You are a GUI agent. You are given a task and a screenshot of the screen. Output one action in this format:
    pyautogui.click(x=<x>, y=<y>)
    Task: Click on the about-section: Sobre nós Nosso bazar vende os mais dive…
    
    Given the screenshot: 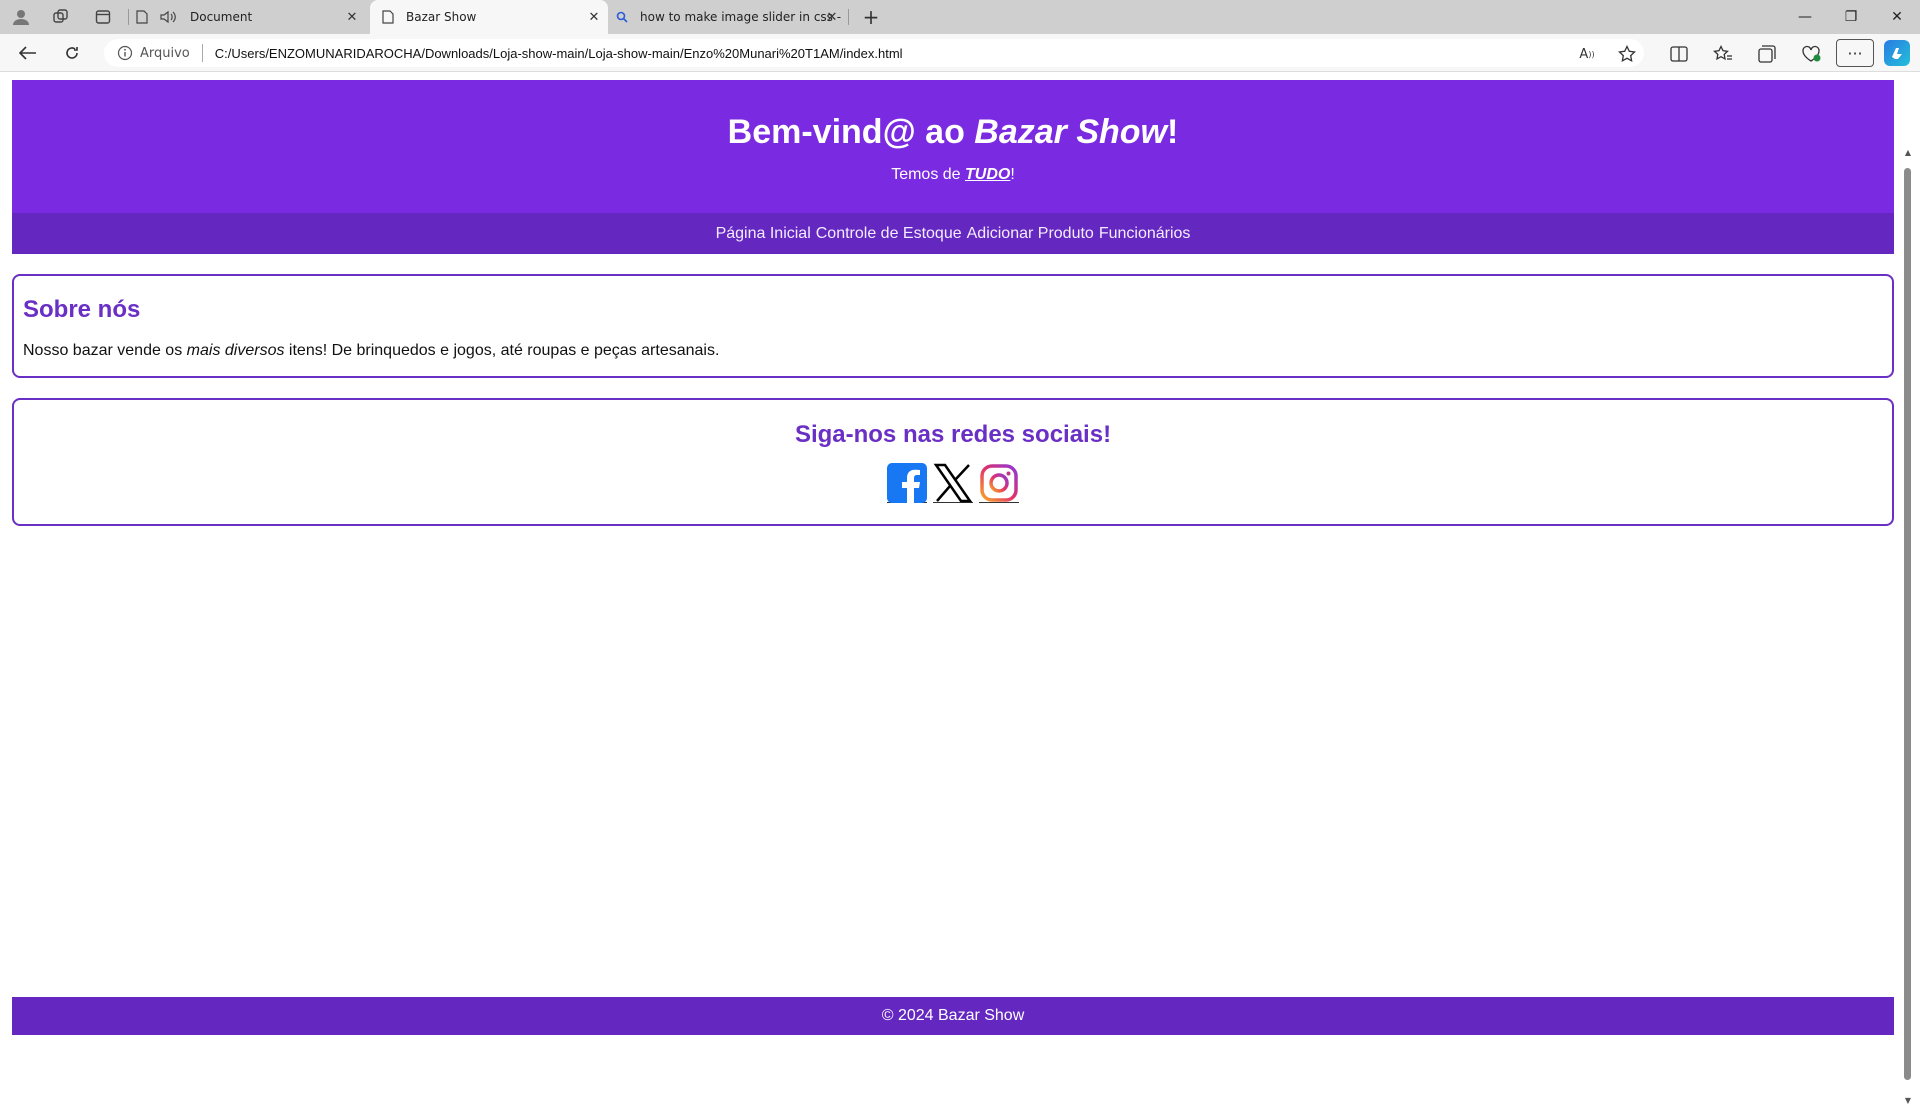 What is the action you would take?
    pyautogui.click(x=953, y=326)
    